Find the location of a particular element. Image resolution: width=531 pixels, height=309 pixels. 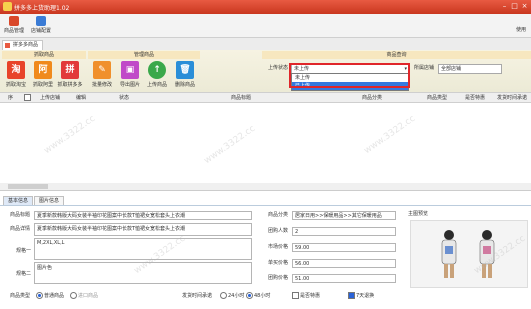

export-images-label: 导出图片 is located at coordinates (129, 85).